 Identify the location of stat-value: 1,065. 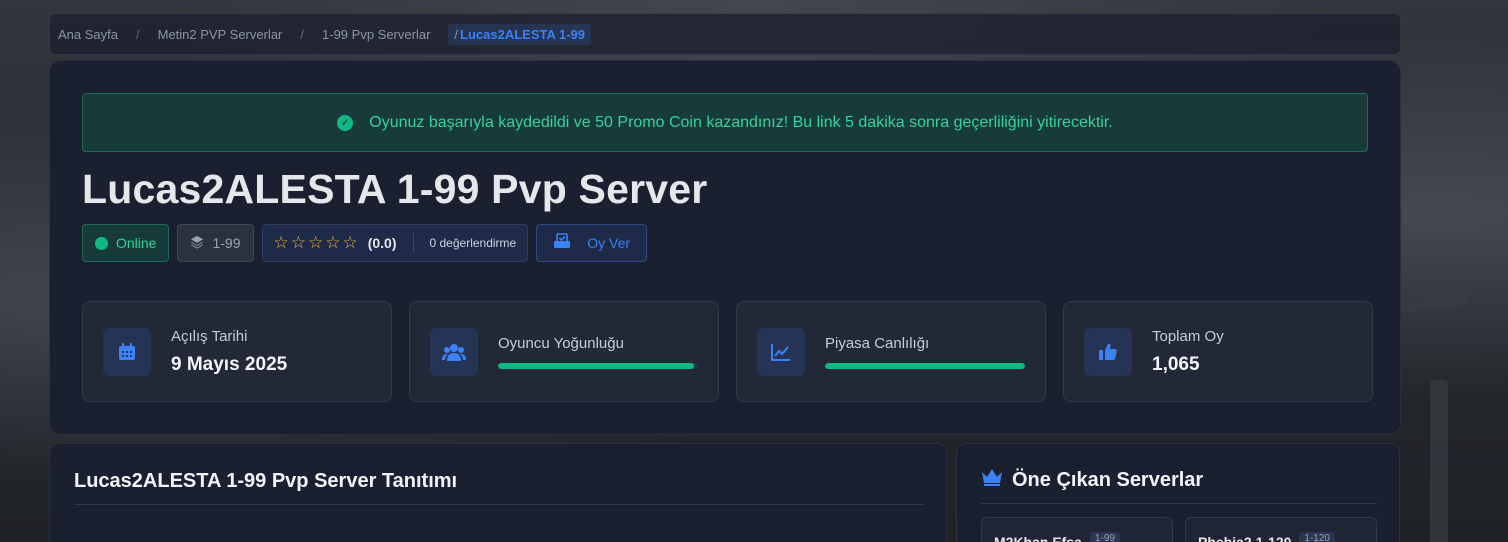
(1176, 364).